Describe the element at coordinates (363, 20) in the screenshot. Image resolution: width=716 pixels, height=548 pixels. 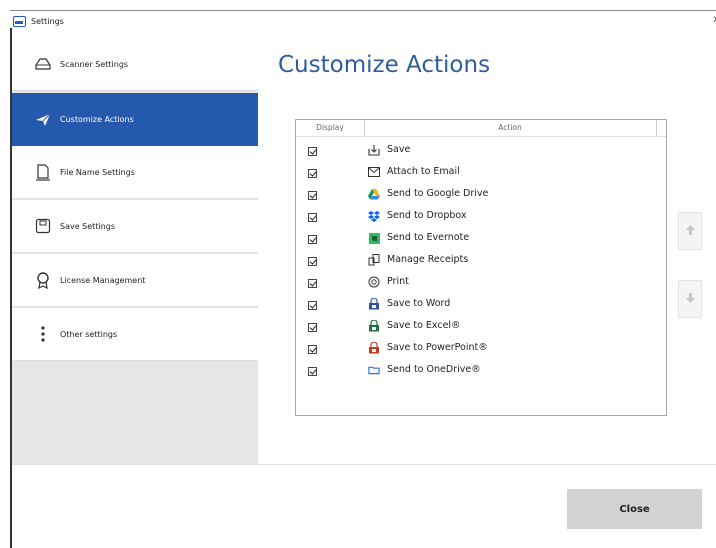
I see `title-bar: Settings x` at that location.